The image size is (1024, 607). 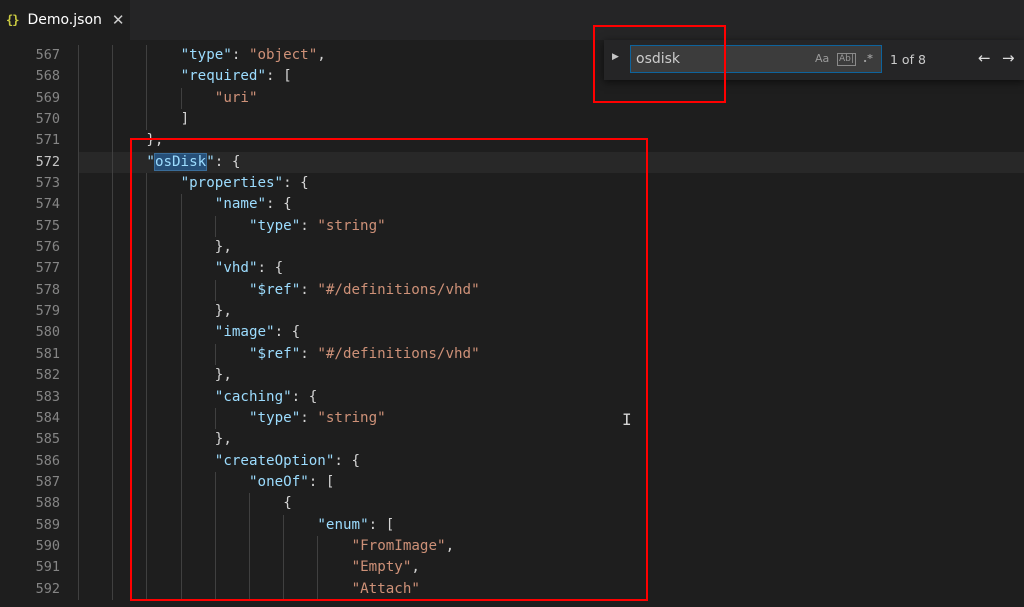 I want to click on line-number: 569, so click(x=47, y=97).